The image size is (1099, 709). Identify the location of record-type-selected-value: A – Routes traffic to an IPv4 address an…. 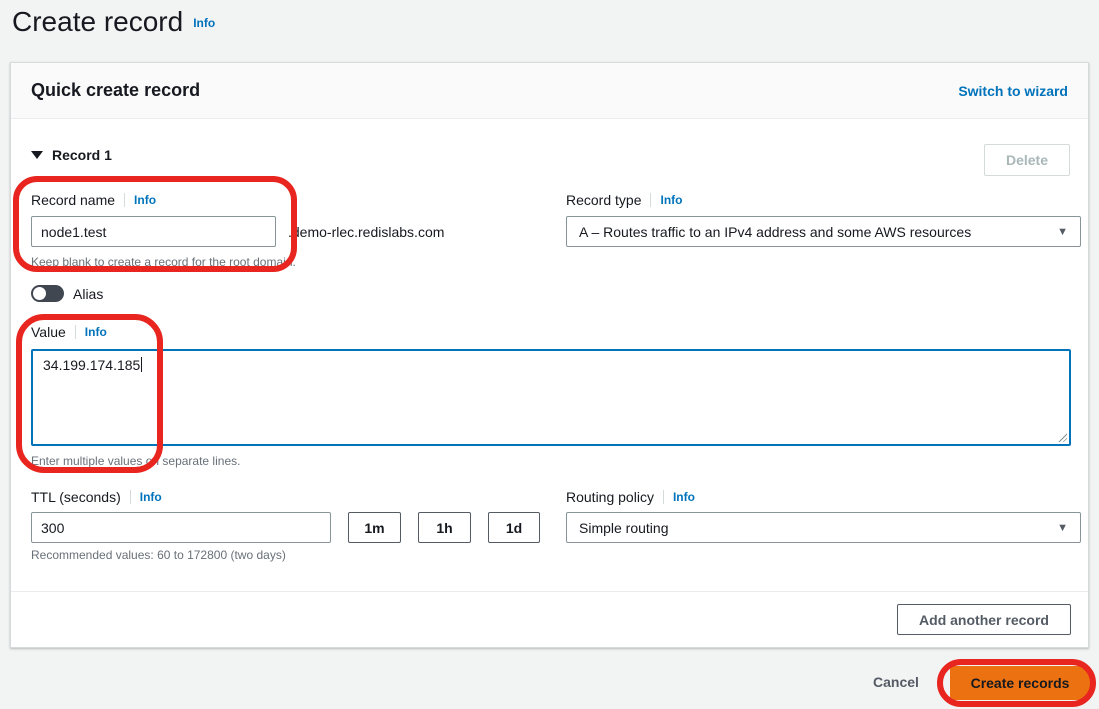
(775, 231).